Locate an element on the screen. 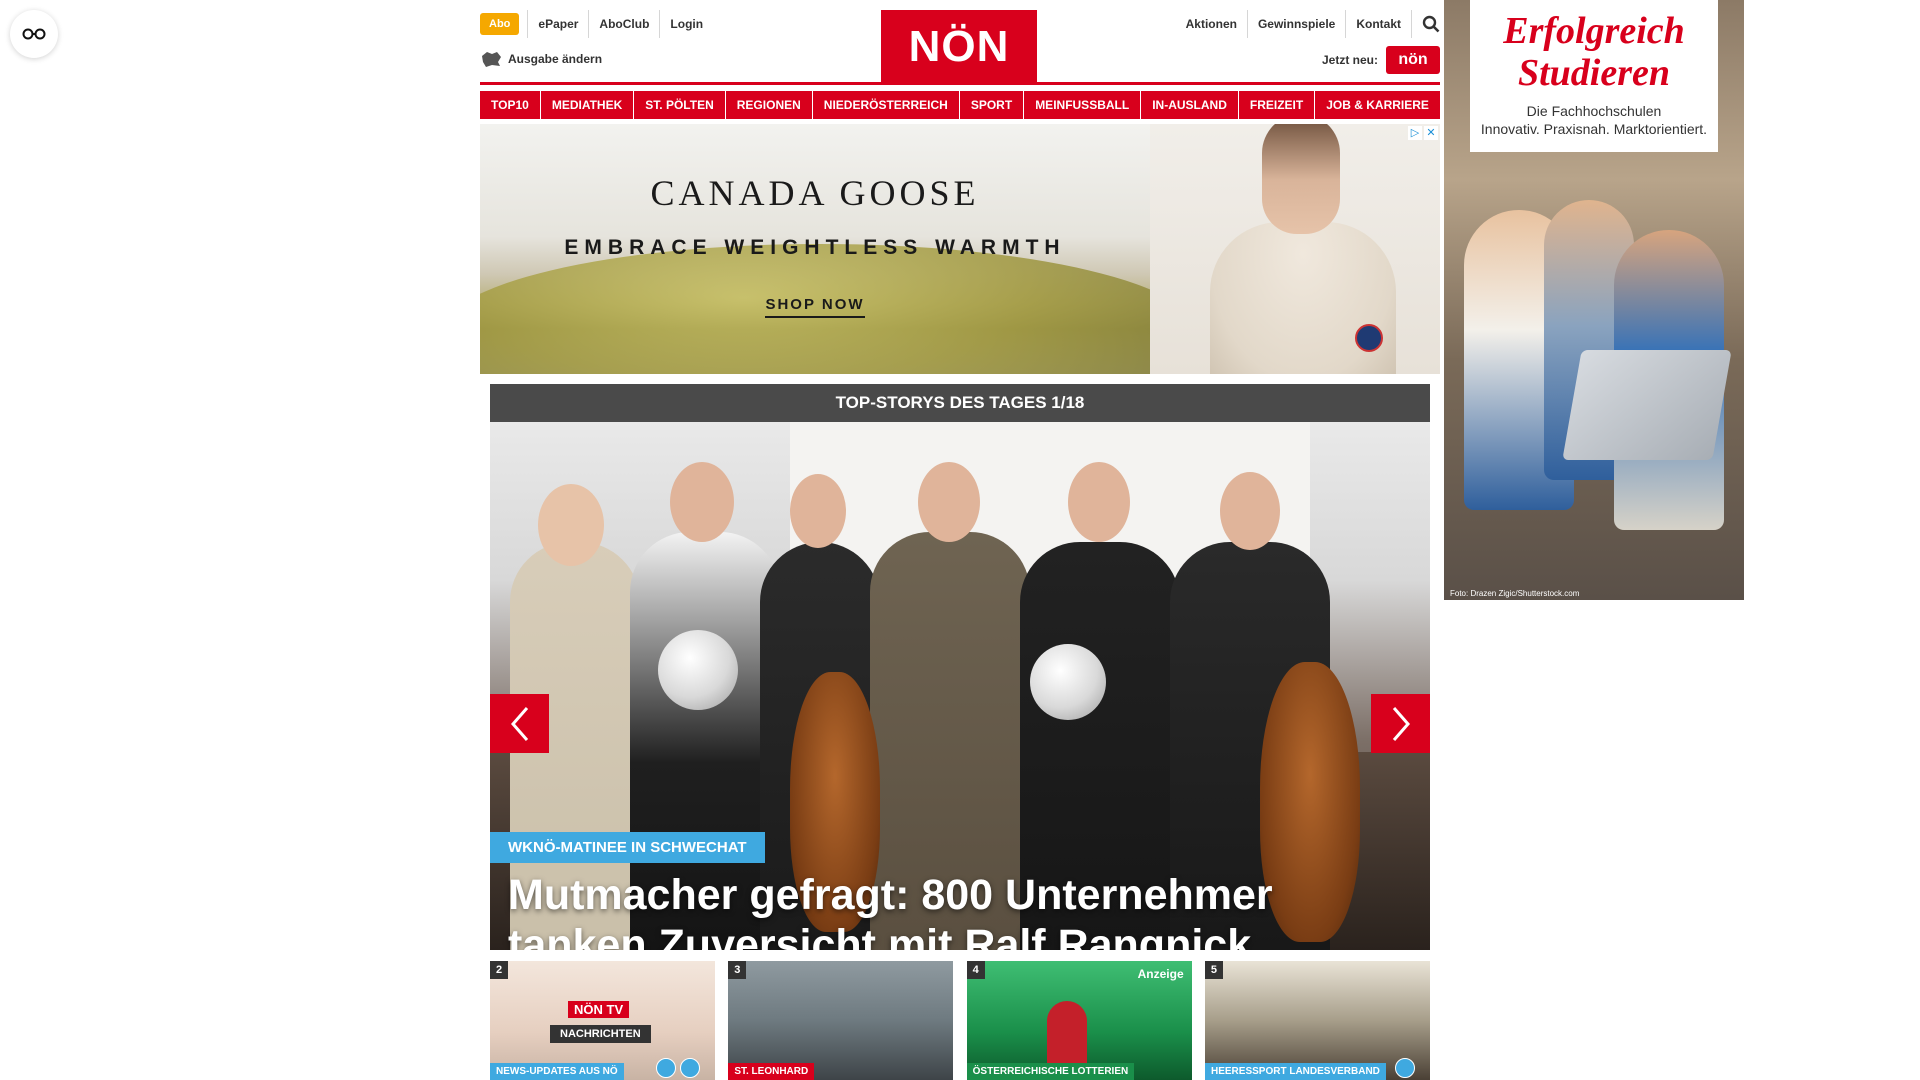  chevron-right-icon is located at coordinates (1401, 723).